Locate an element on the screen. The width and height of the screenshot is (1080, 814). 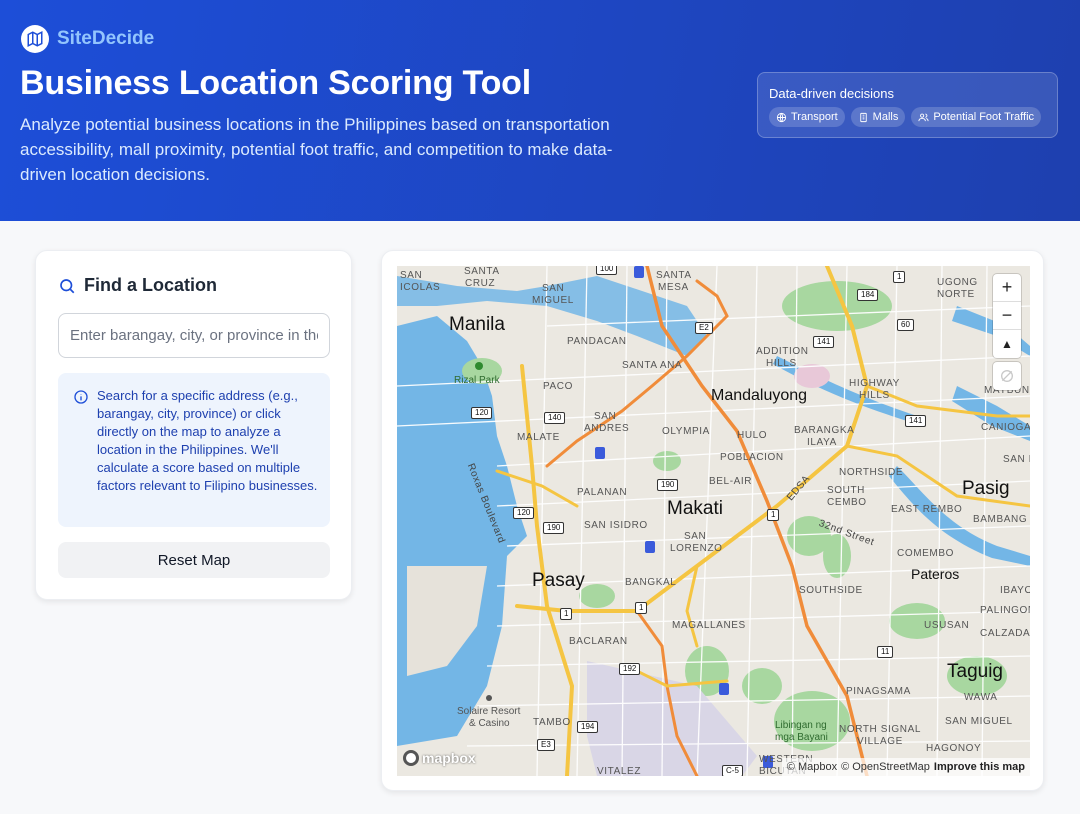
map-label-small: VILLAGE is located at coordinates (880, 741).